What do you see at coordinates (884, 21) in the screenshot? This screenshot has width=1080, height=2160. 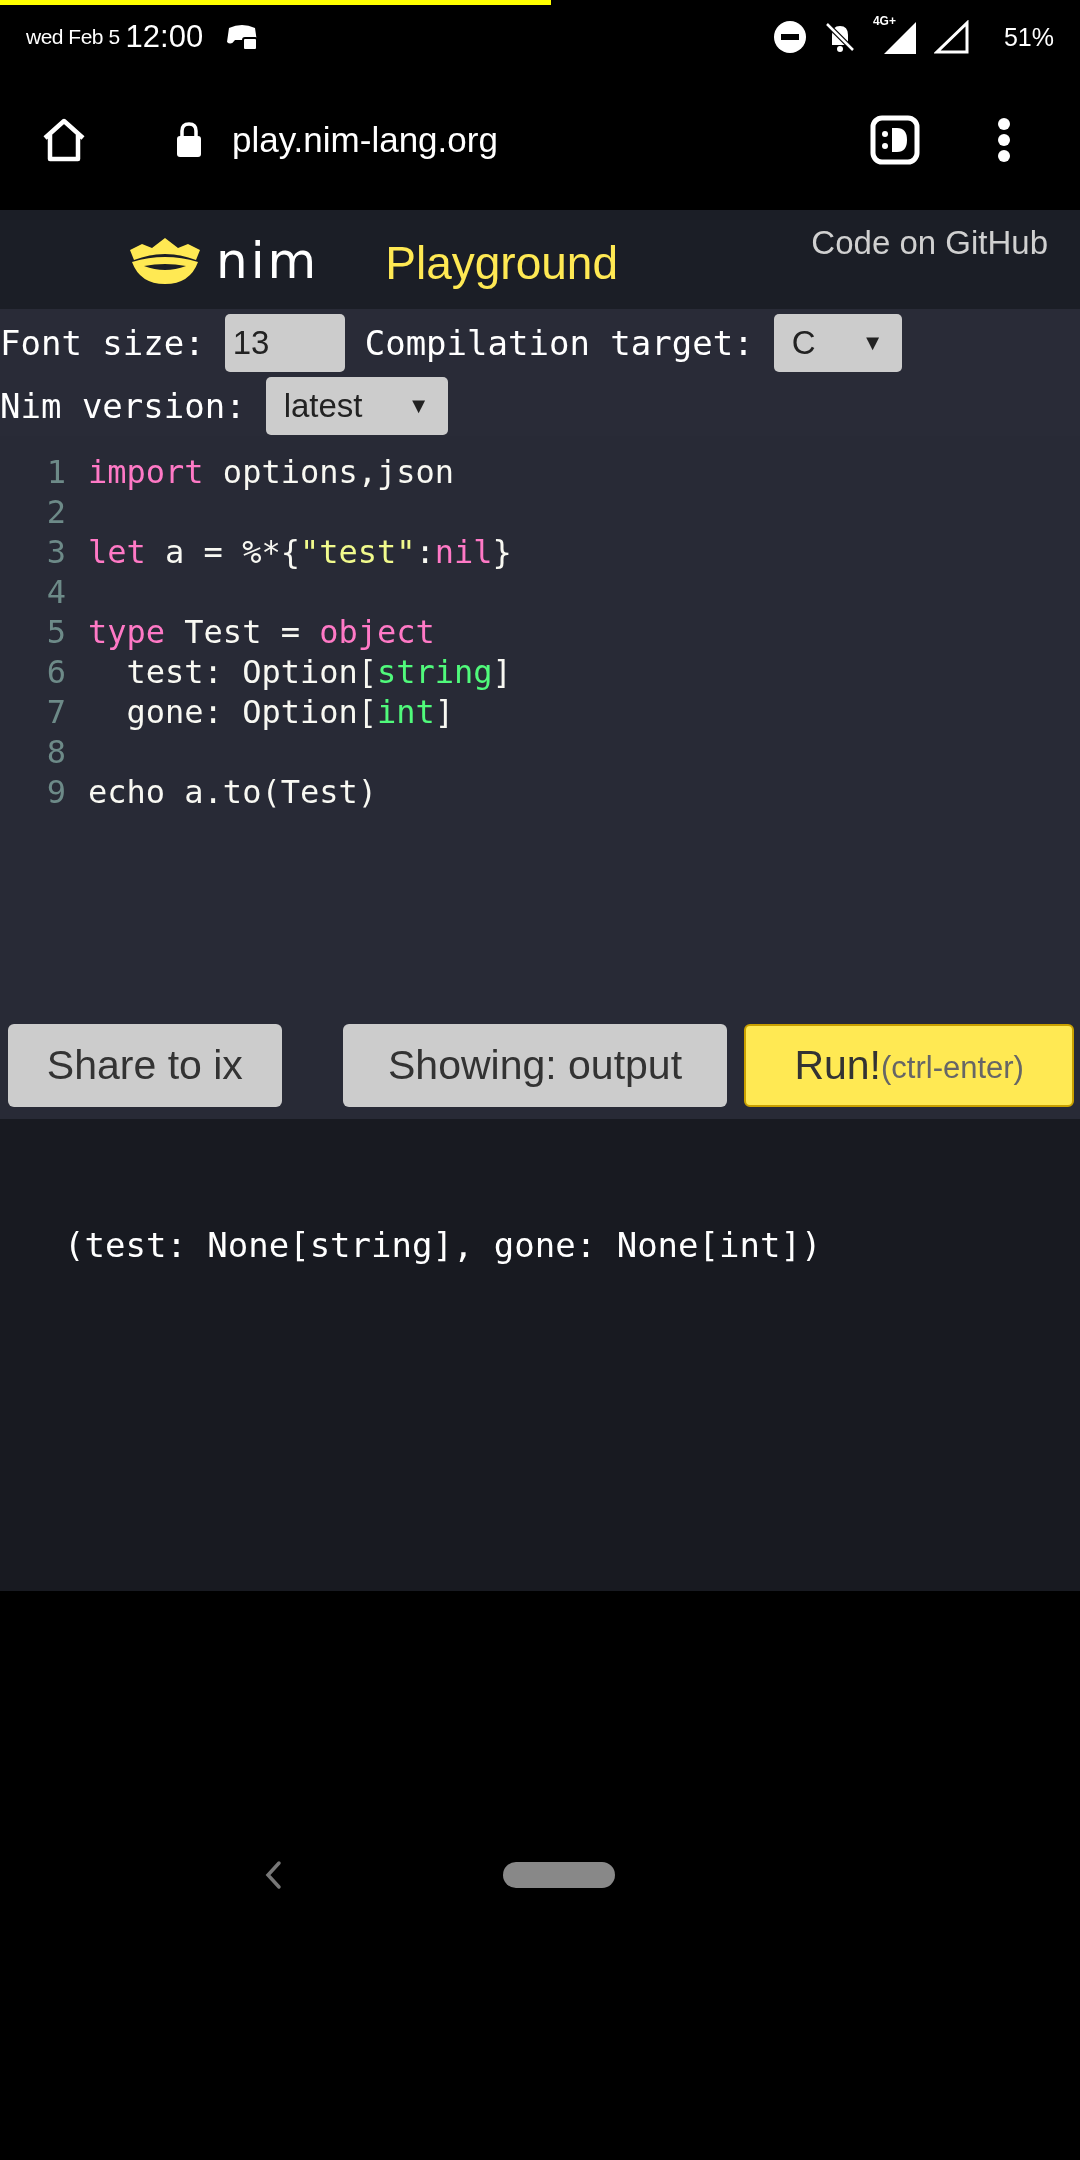 I see `network-type: 4G+` at bounding box center [884, 21].